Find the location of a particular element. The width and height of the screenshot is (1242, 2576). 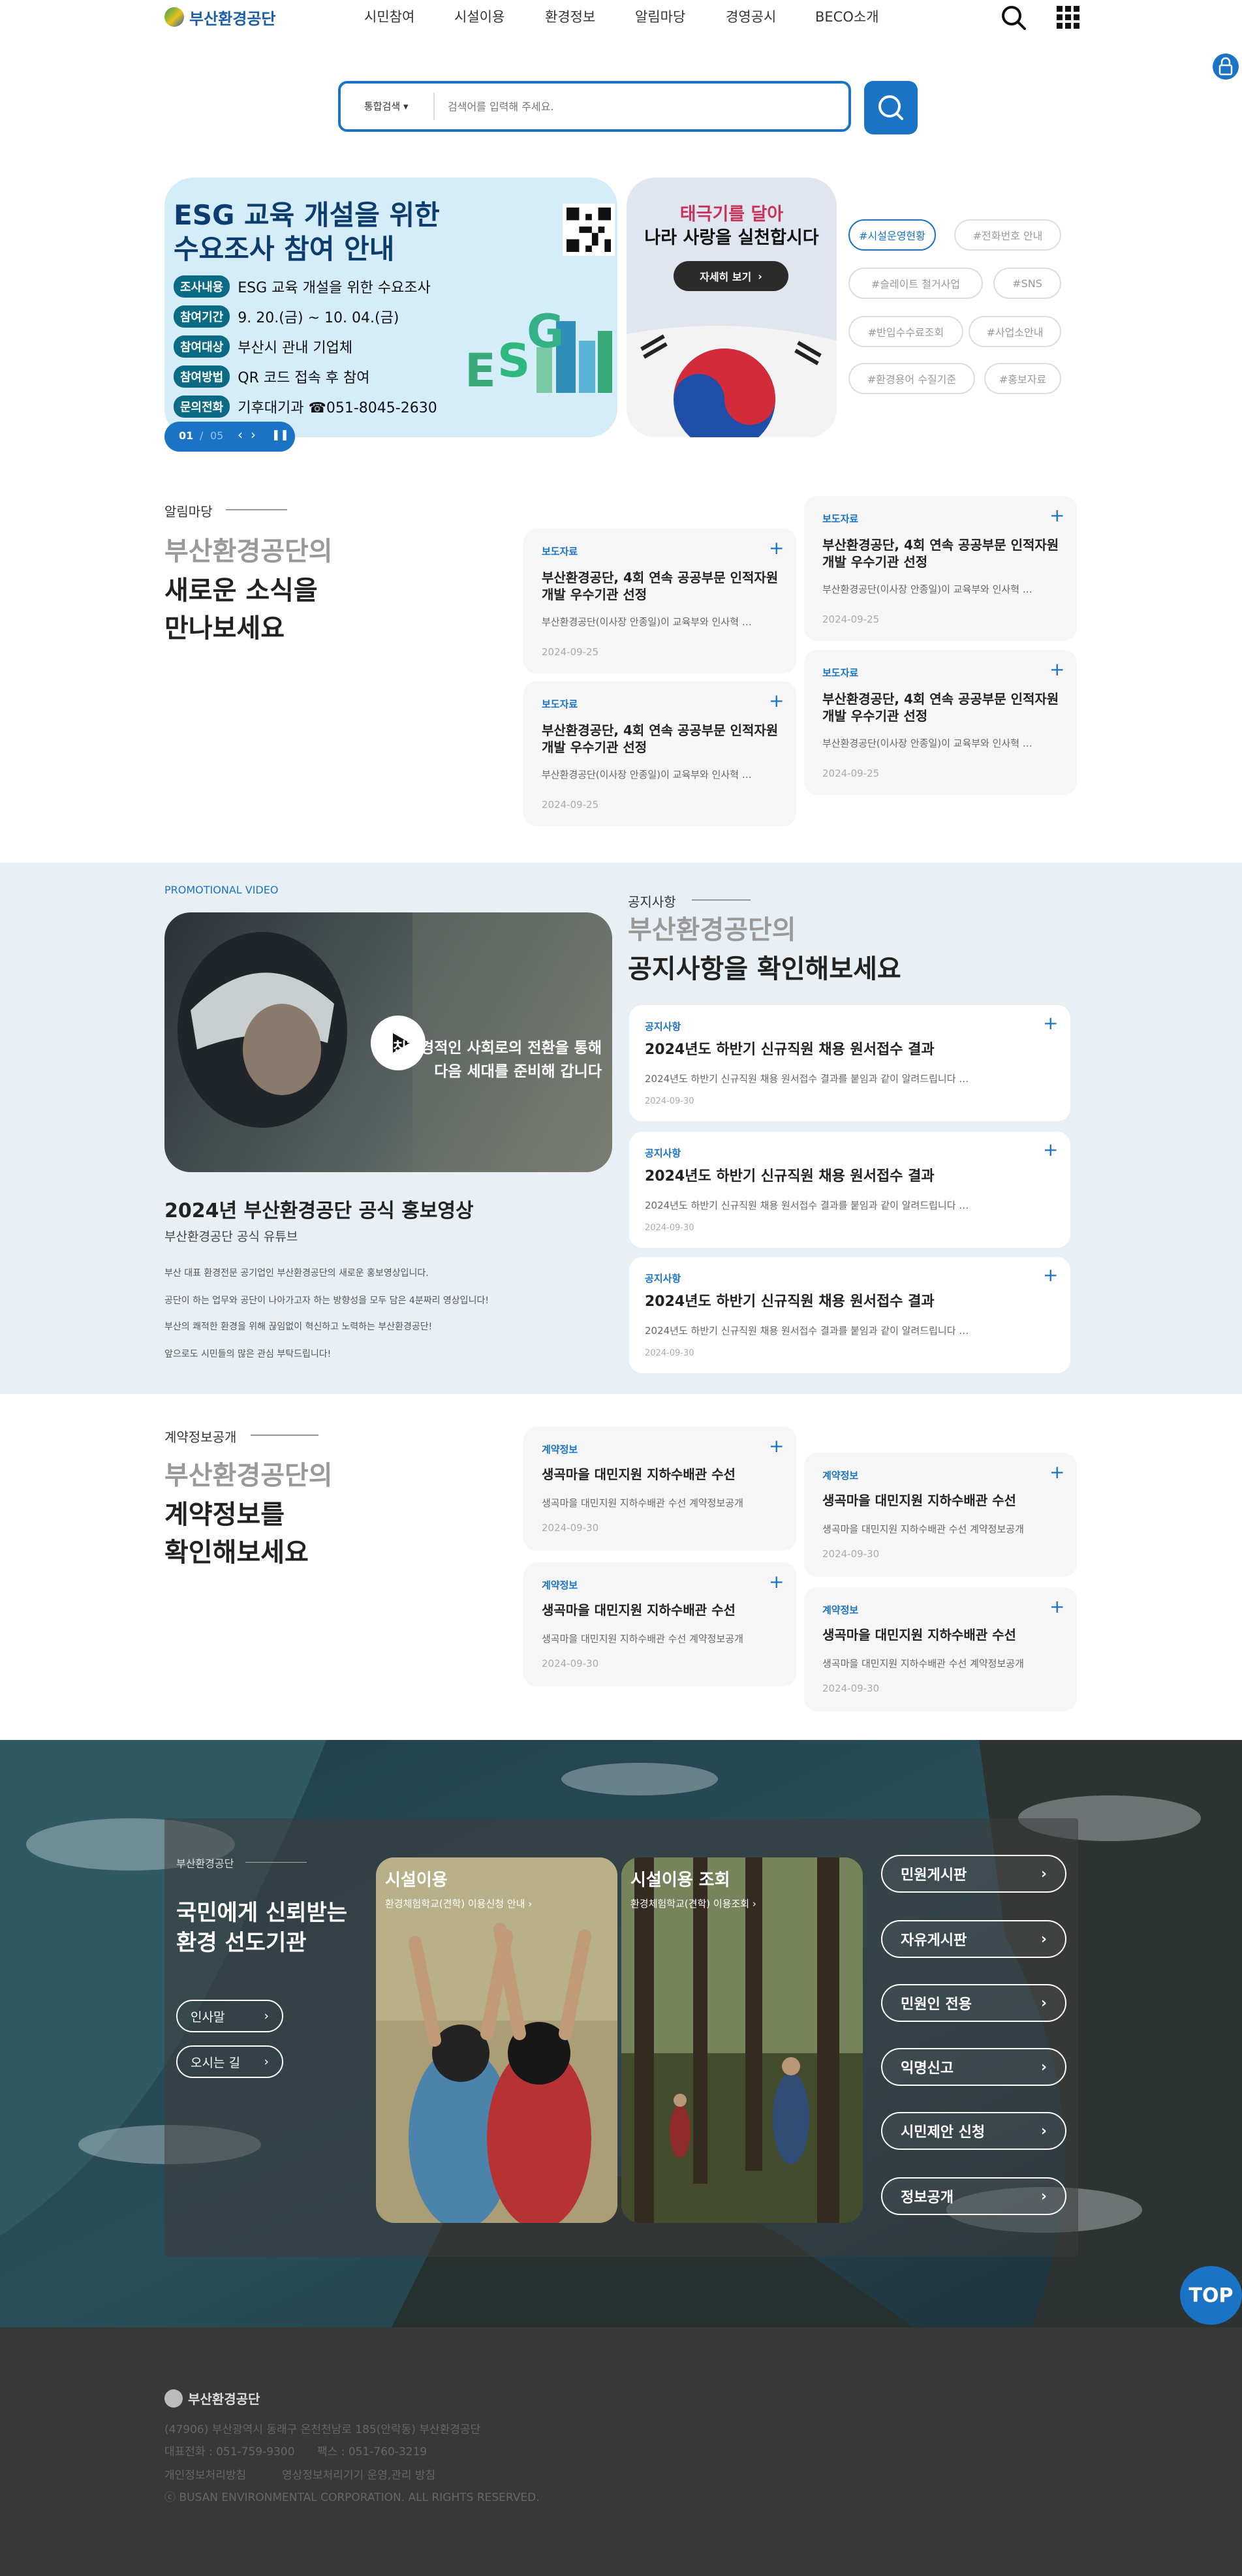

quick-link-label: 민원게시판 is located at coordinates (934, 1875).